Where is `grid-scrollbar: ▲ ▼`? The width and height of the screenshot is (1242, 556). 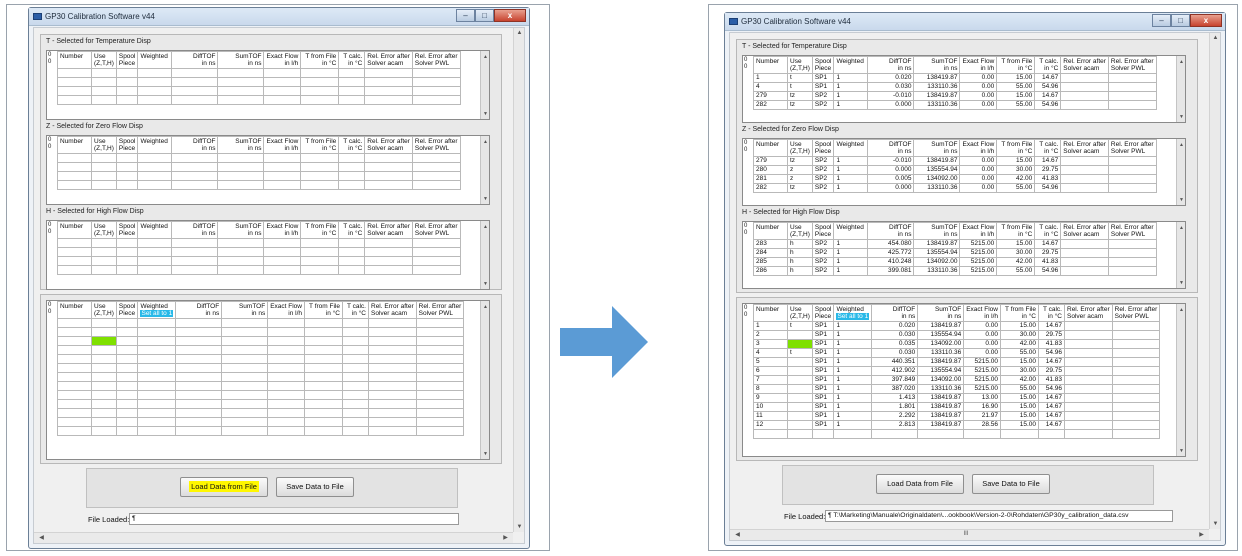
grid-scrollbar: ▲ ▼ is located at coordinates (484, 380).